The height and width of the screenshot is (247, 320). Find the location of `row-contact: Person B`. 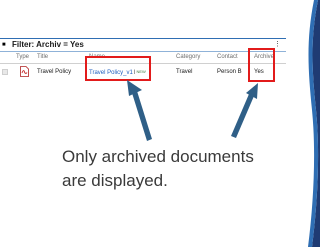

row-contact: Person B is located at coordinates (229, 72).